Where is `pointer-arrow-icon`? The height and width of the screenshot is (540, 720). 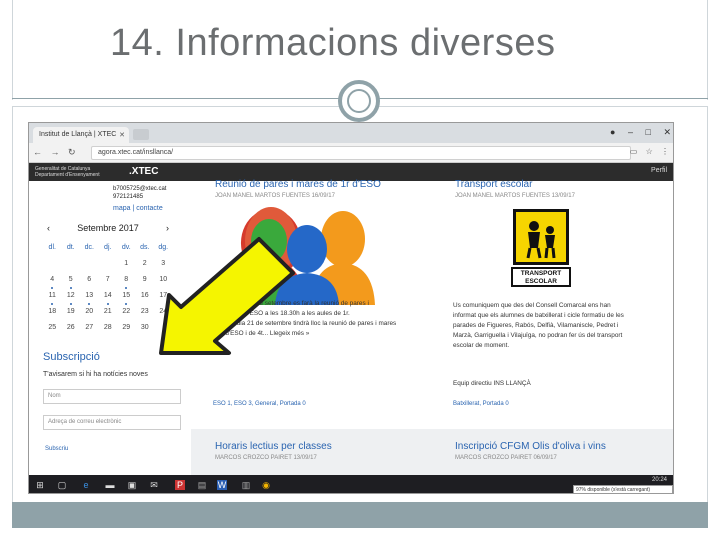
pointer-arrow-icon is located at coordinates (227, 296).